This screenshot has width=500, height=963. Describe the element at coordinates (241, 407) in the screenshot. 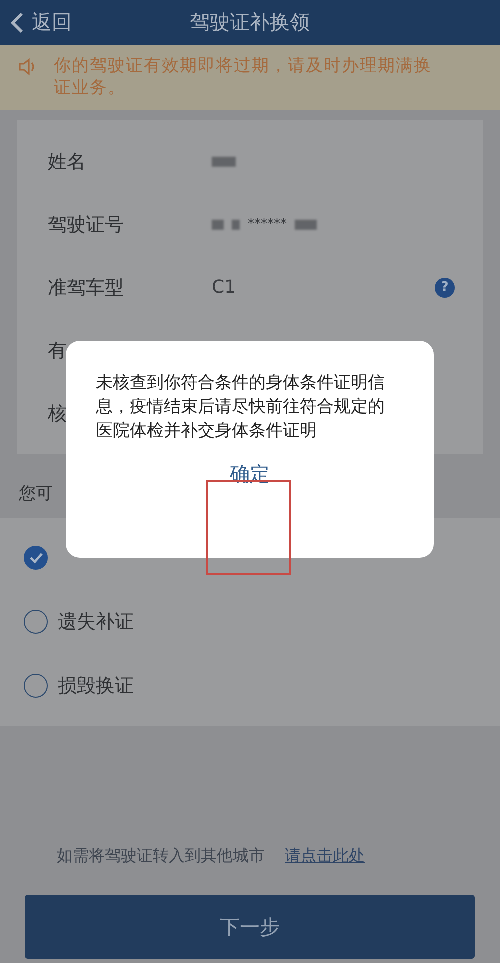

I see `dialog-message: 未核查到你符合条件的身体条件证明信息，疫情结束后请尽快前往符合规定的医院体检并补交身体条件证明` at that location.